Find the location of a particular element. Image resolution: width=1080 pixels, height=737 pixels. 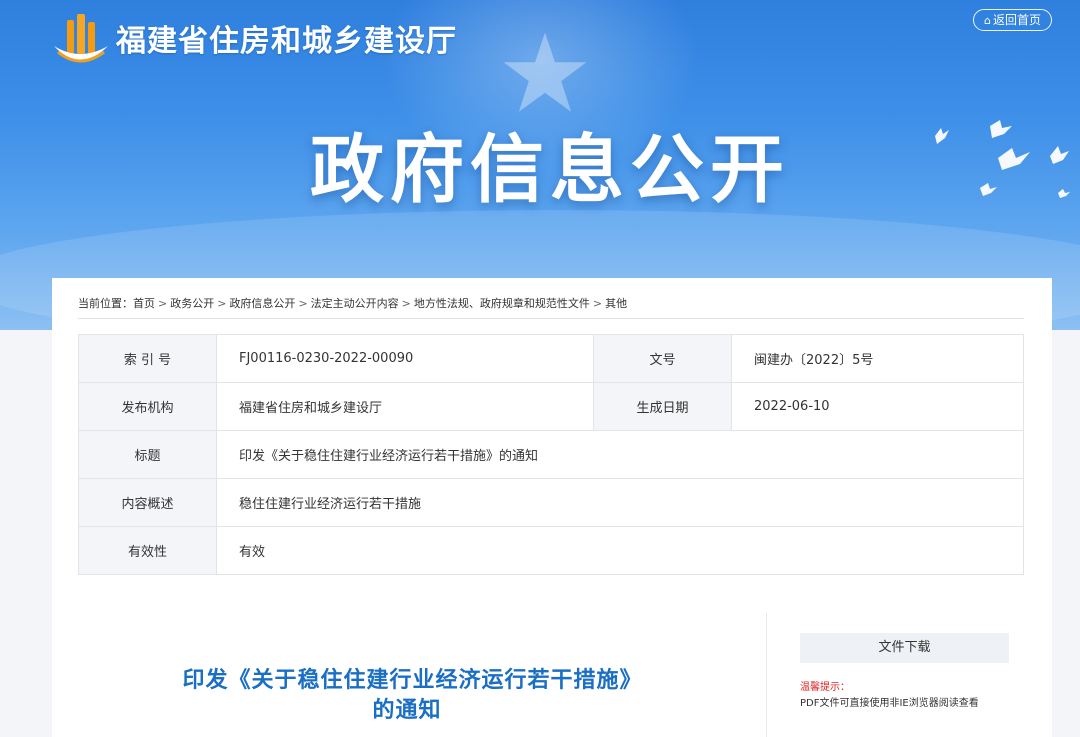

title-label: 标题 is located at coordinates (147, 454).